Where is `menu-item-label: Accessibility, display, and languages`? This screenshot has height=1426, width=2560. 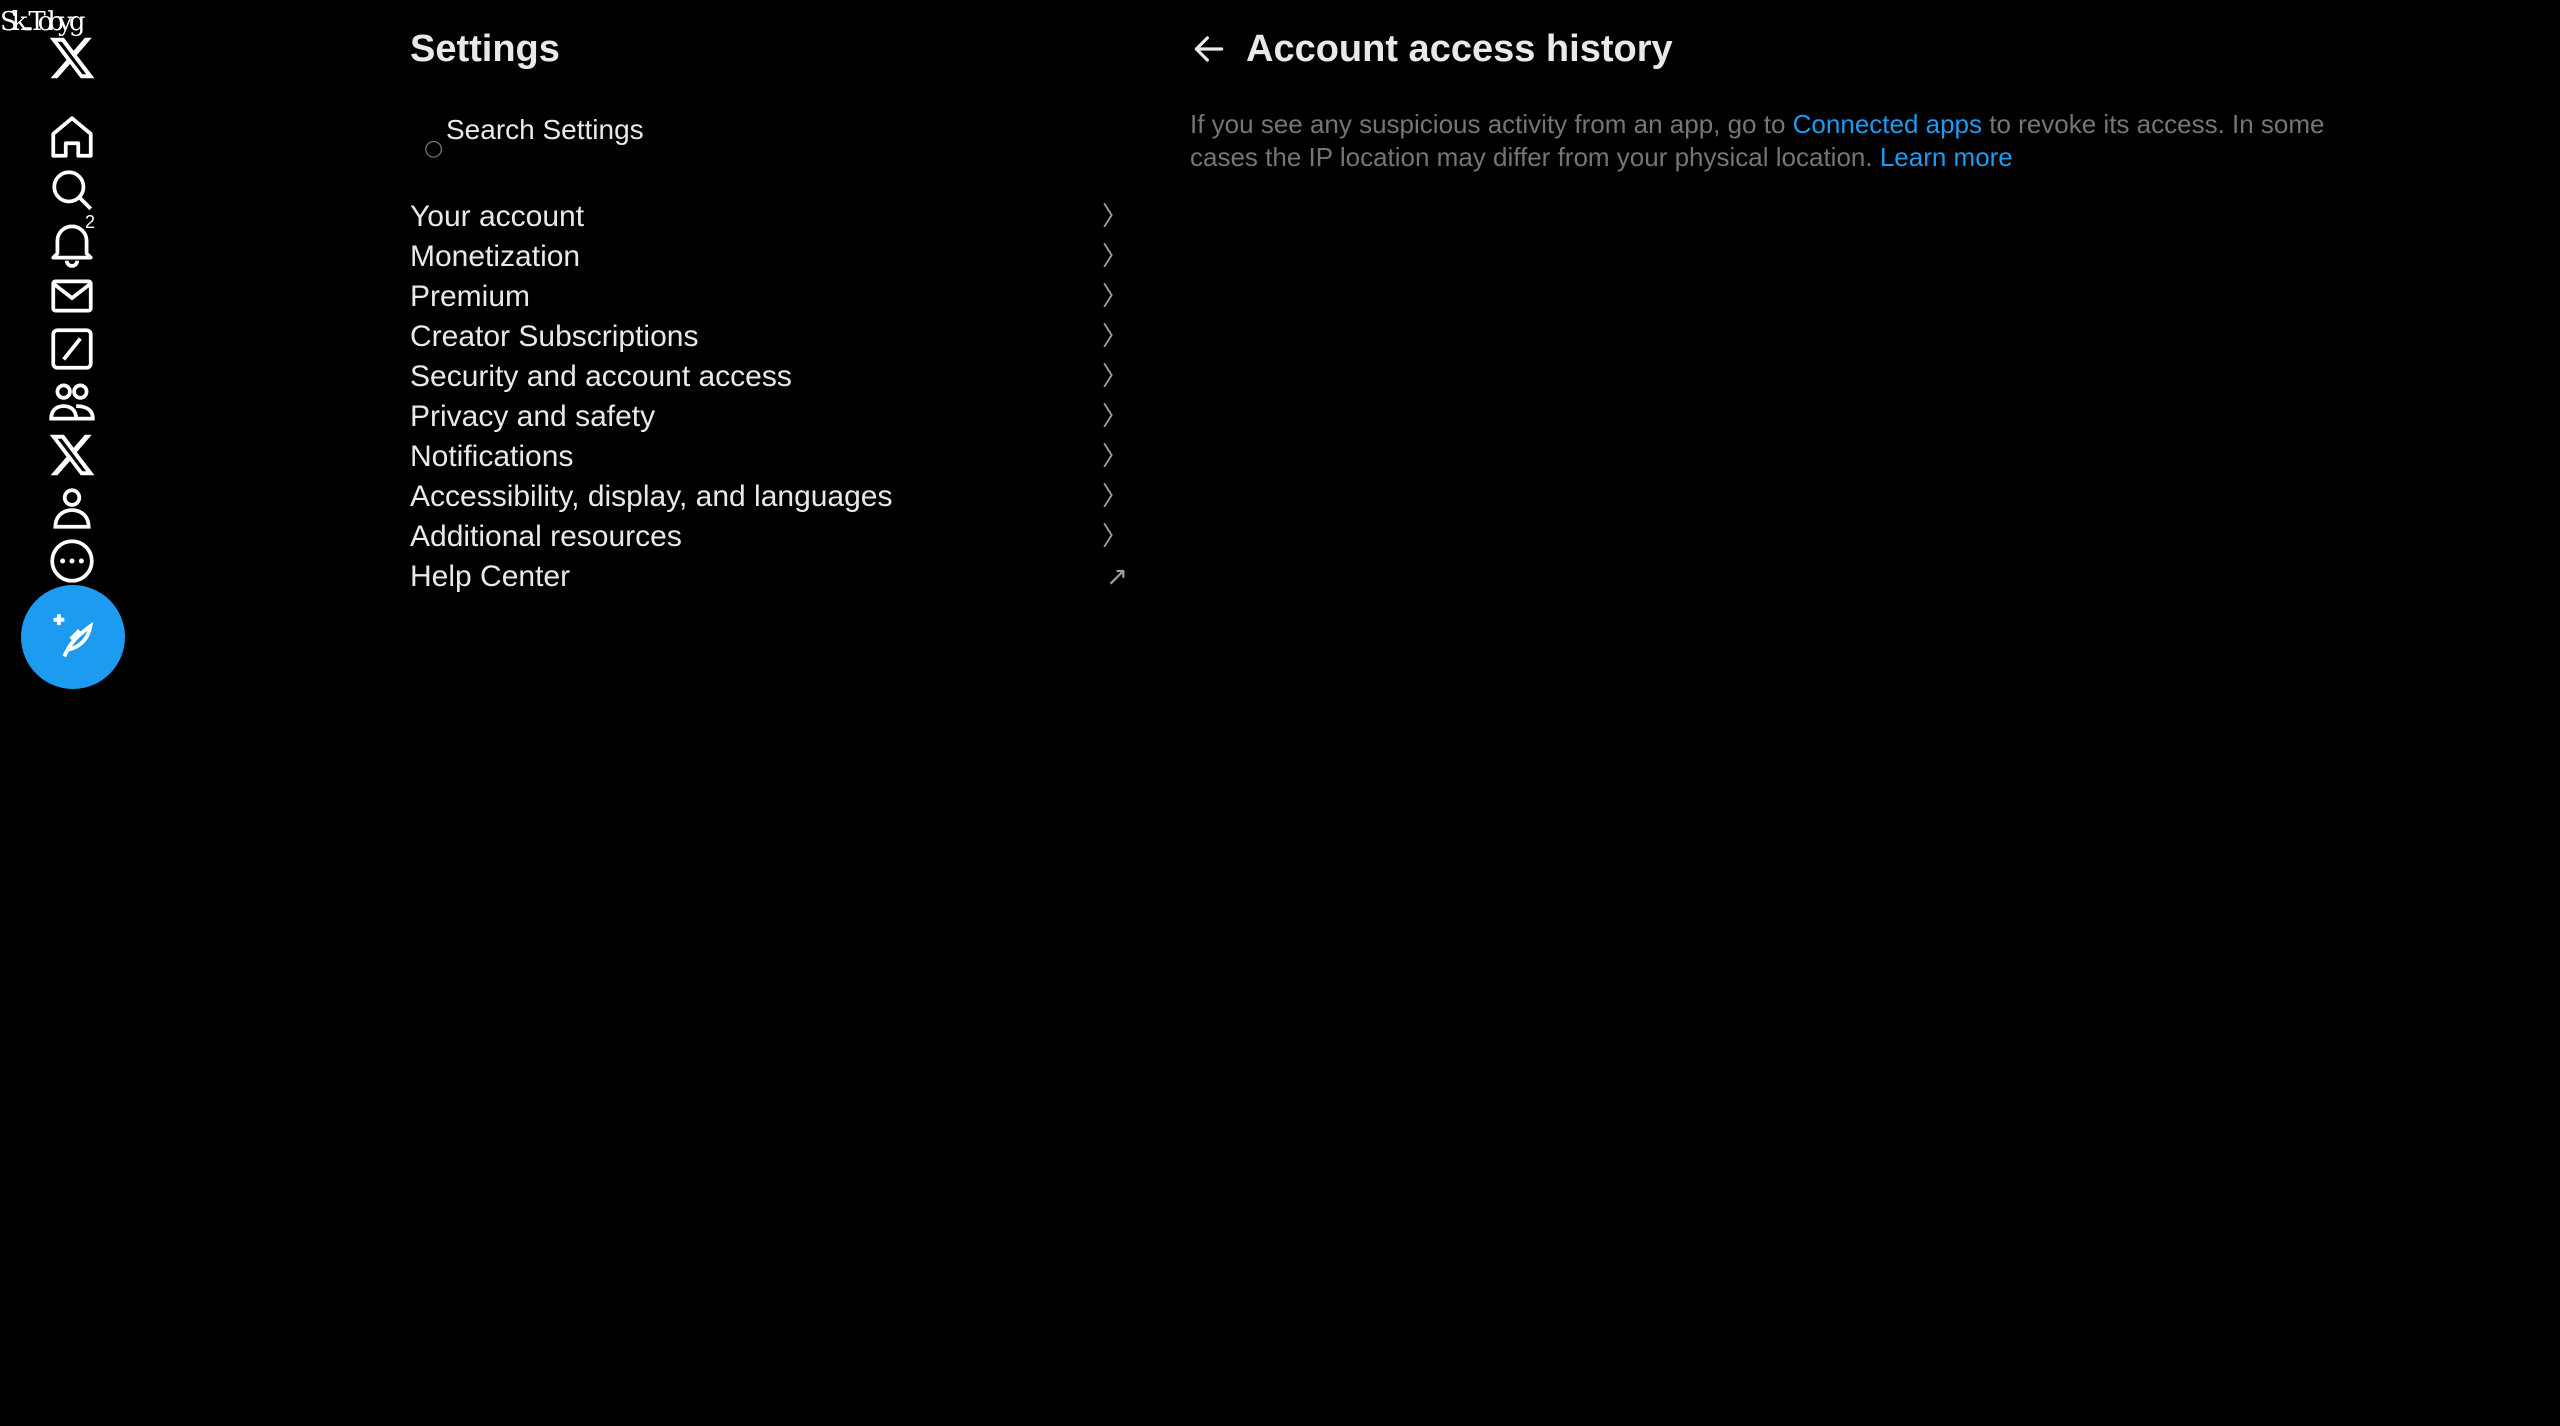
menu-item-label: Accessibility, display, and languages is located at coordinates (651, 496).